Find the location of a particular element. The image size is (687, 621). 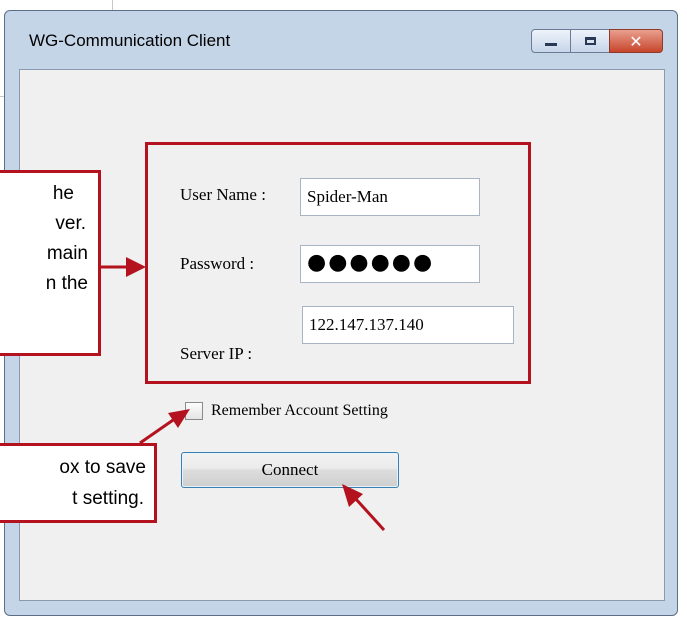

arrow-to-connect-button is located at coordinates (364, 508).